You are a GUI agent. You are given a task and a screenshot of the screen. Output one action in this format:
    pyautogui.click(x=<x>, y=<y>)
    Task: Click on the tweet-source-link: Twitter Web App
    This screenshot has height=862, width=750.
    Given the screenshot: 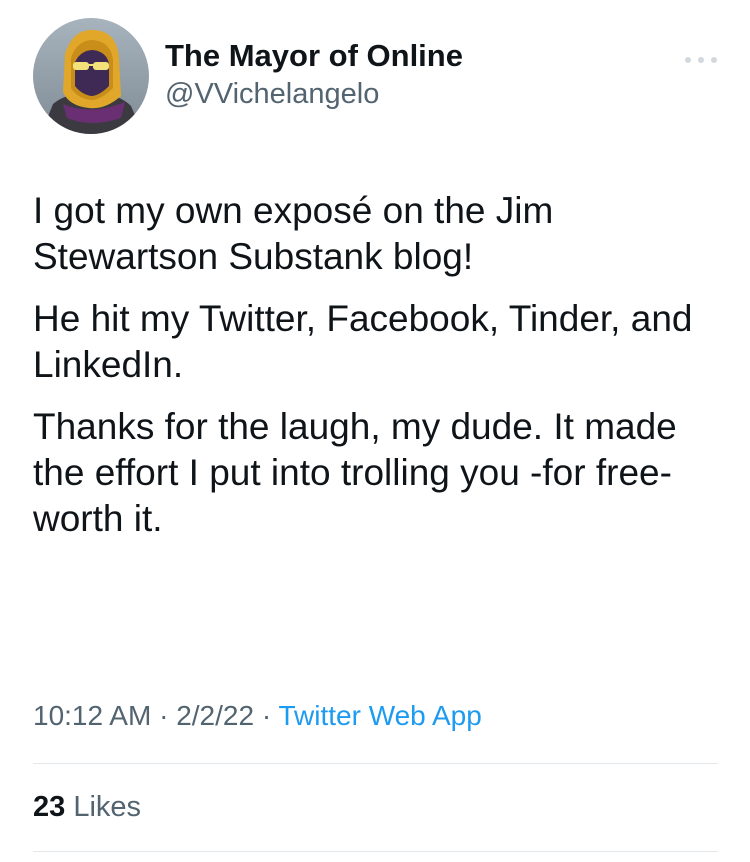 What is the action you would take?
    pyautogui.click(x=379, y=715)
    